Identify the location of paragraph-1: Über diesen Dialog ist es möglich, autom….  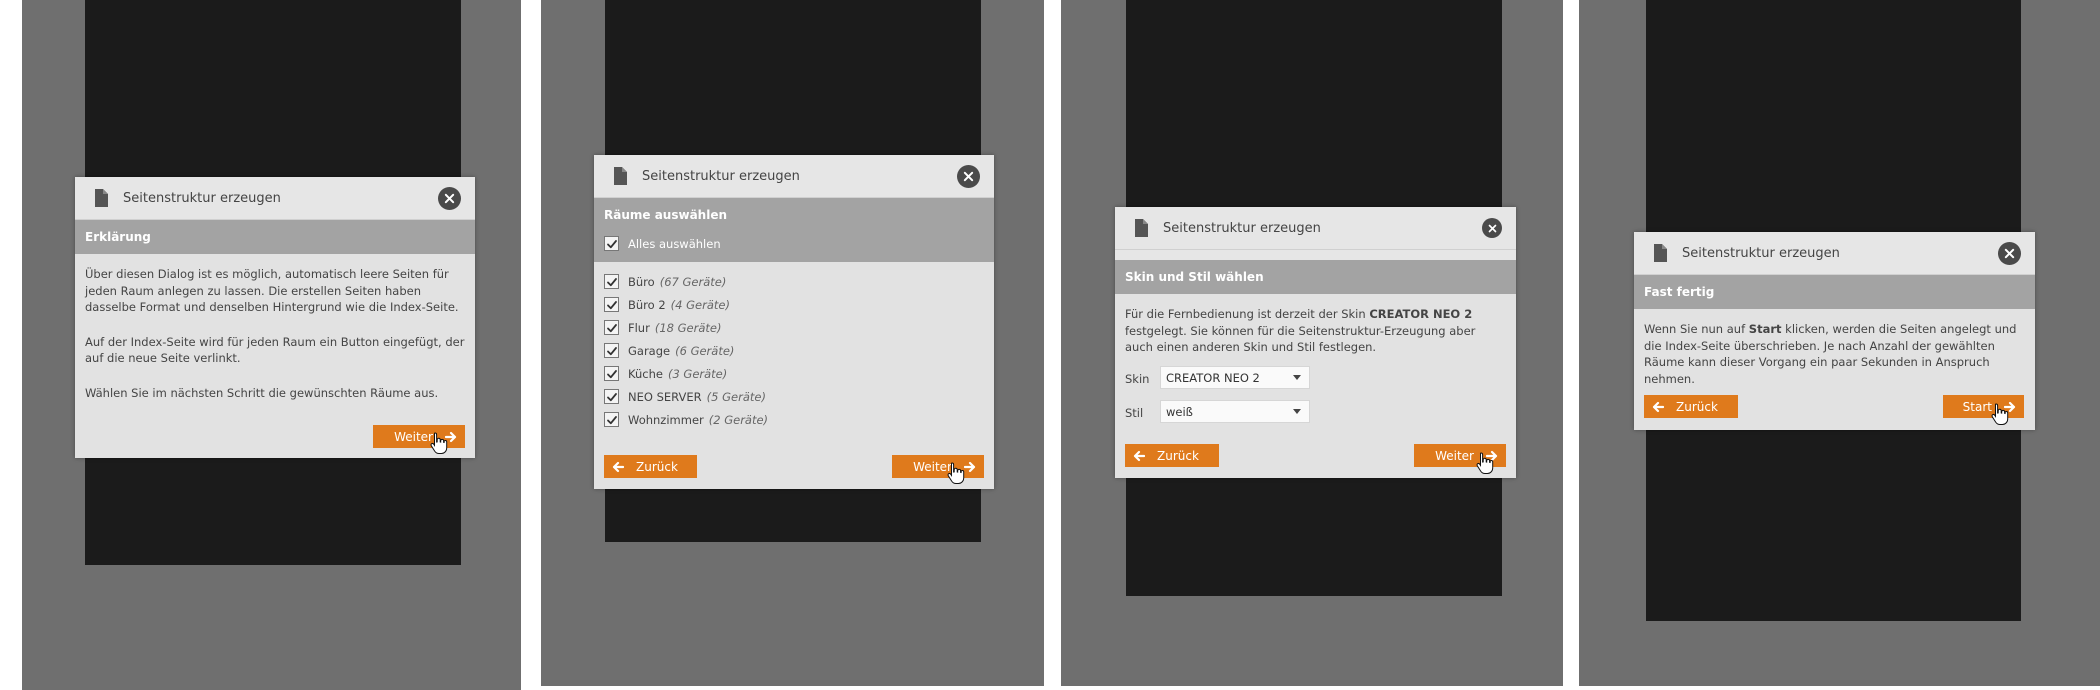
(272, 290).